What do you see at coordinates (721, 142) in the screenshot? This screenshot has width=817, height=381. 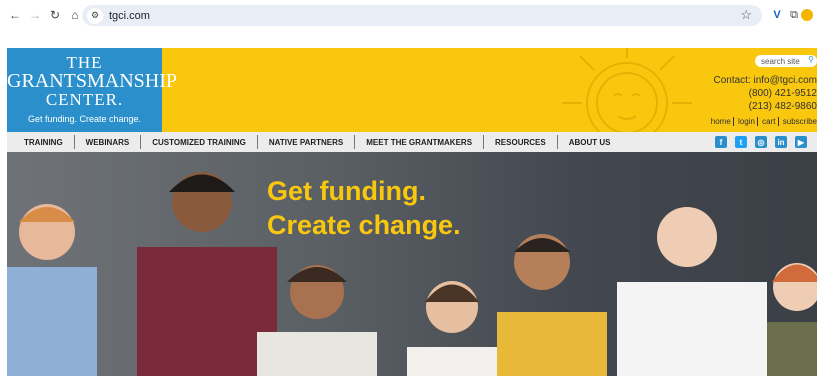 I see `facebook-icon: f` at bounding box center [721, 142].